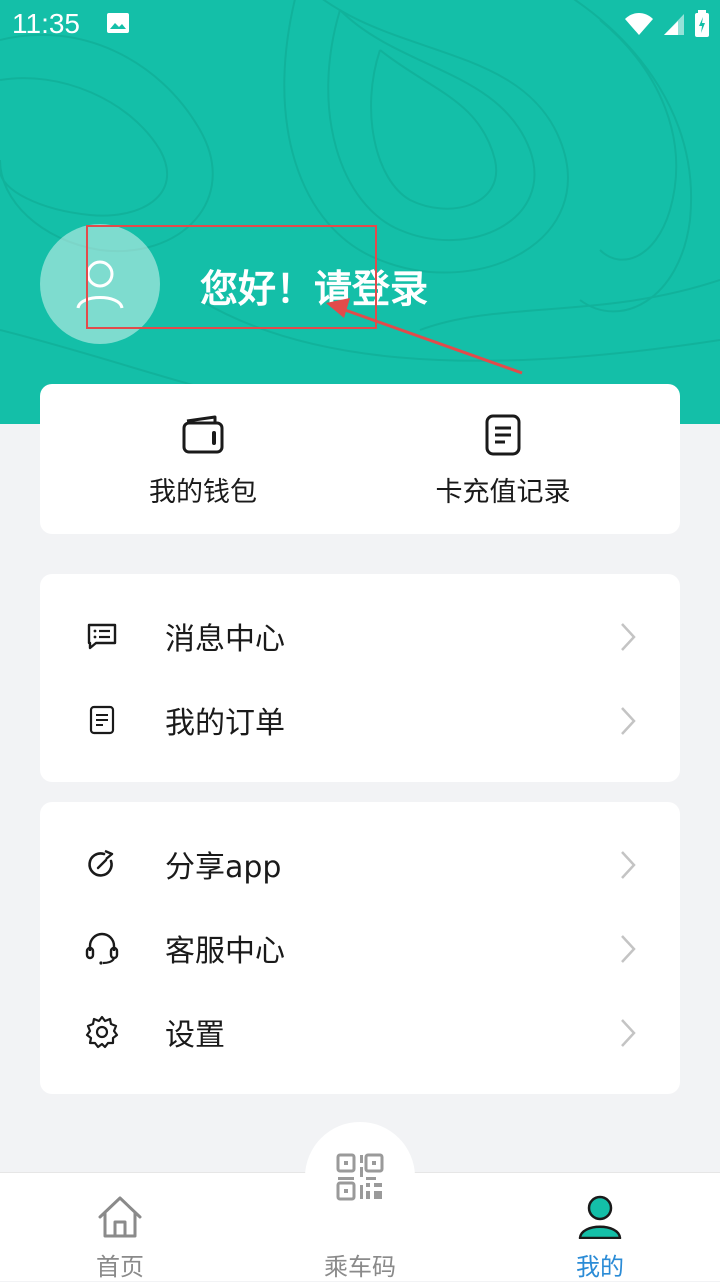 The width and height of the screenshot is (720, 1282). I want to click on menu-group-1: 消息中心 我的订单, so click(360, 678).